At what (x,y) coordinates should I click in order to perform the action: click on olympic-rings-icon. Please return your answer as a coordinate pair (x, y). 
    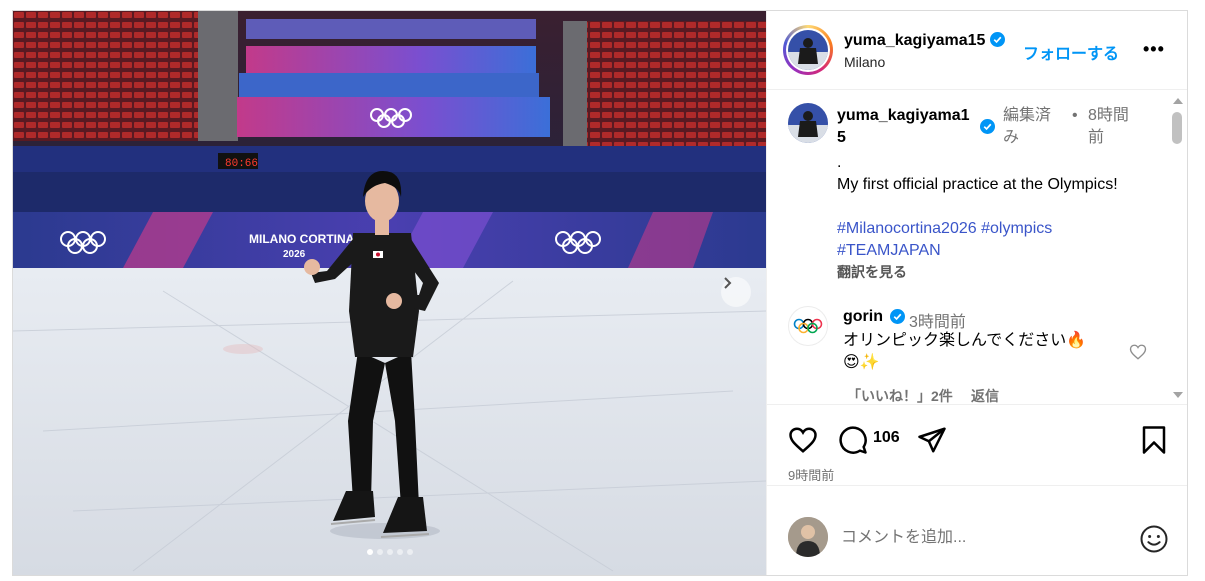
    Looking at the image, I should click on (808, 326).